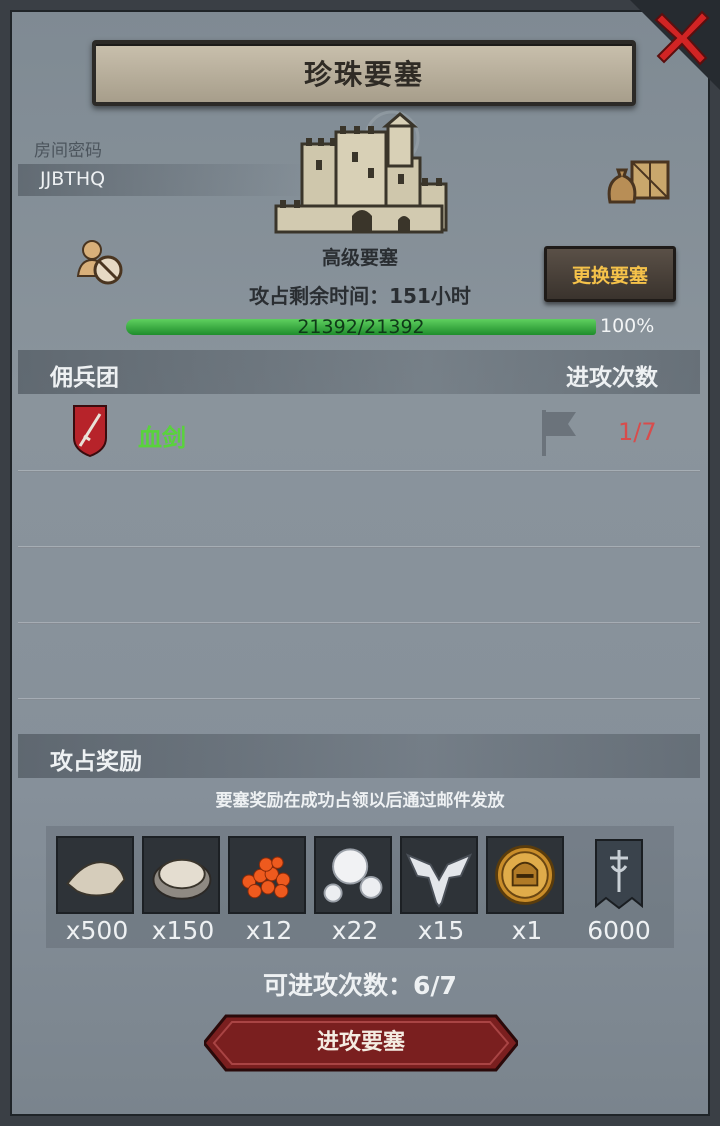 This screenshot has width=720, height=1126. What do you see at coordinates (73, 179) in the screenshot?
I see `room-password-value: JJBTHQ` at bounding box center [73, 179].